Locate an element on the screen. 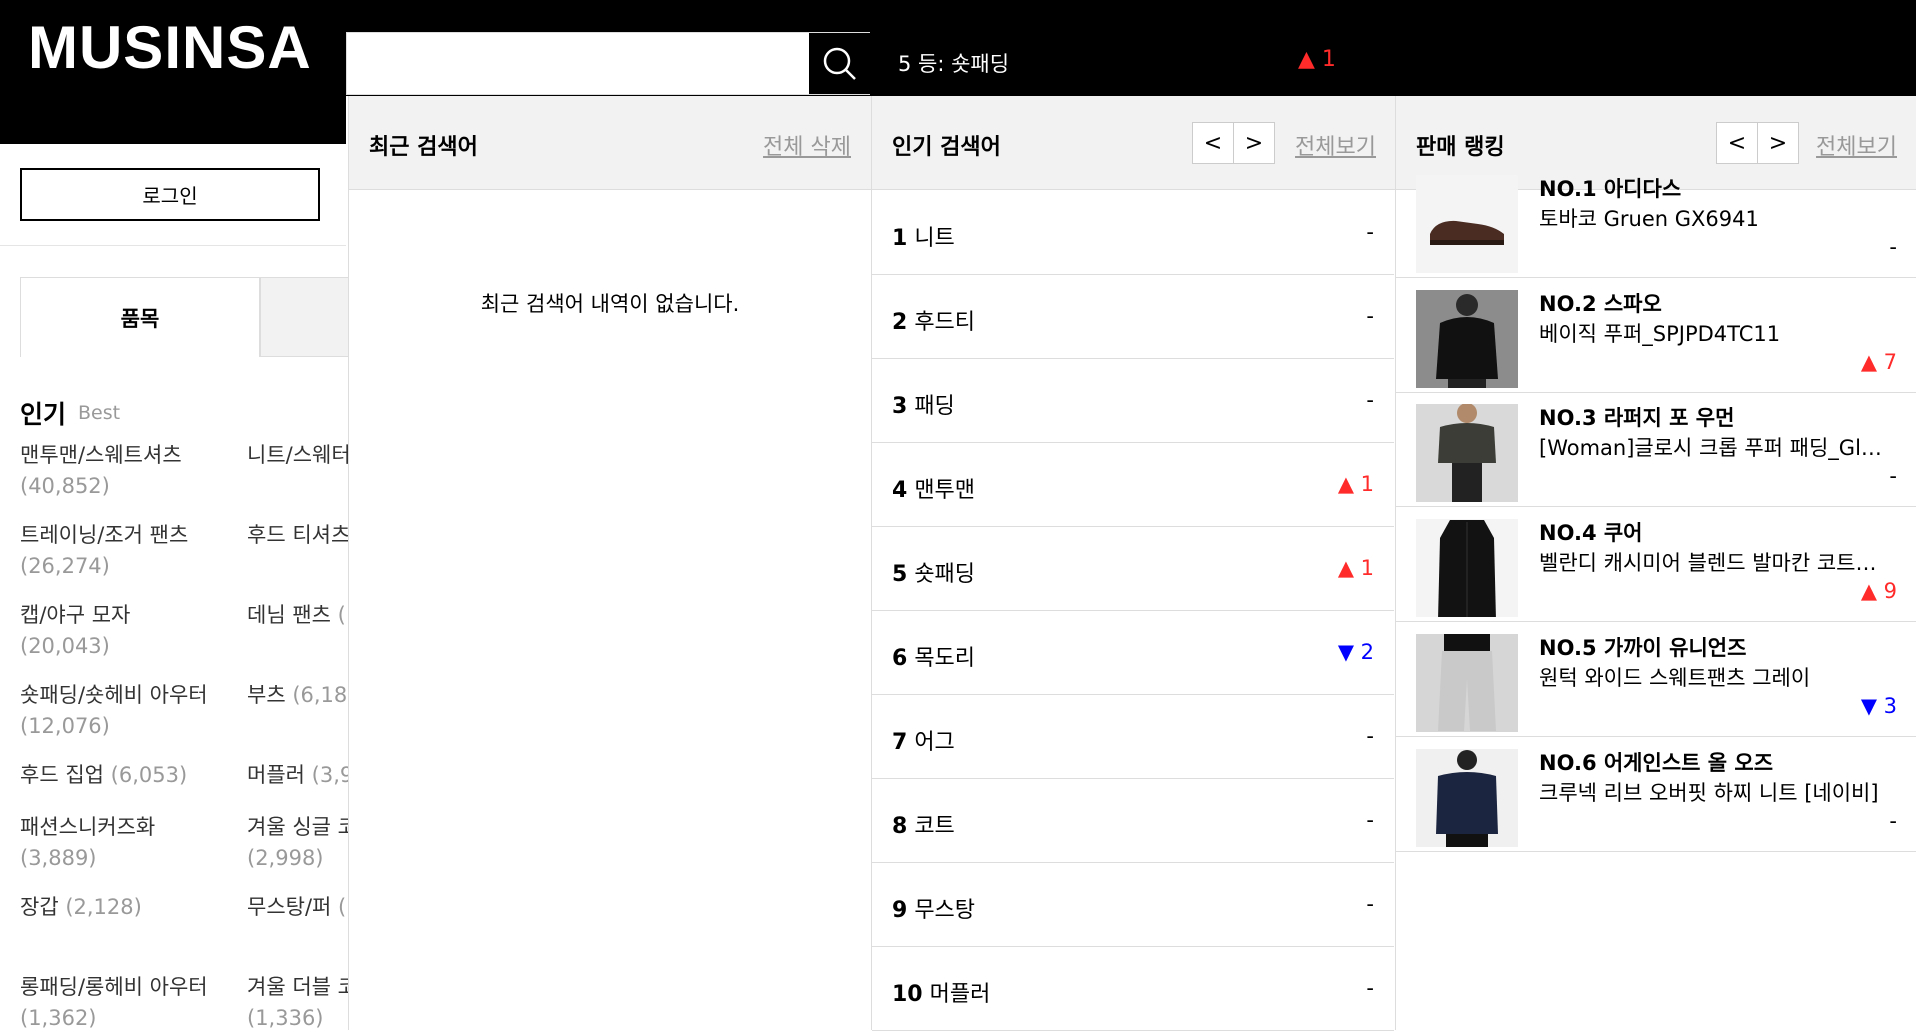 The image size is (1916, 1031). chevron-left-icon: < is located at coordinates (1213, 143).